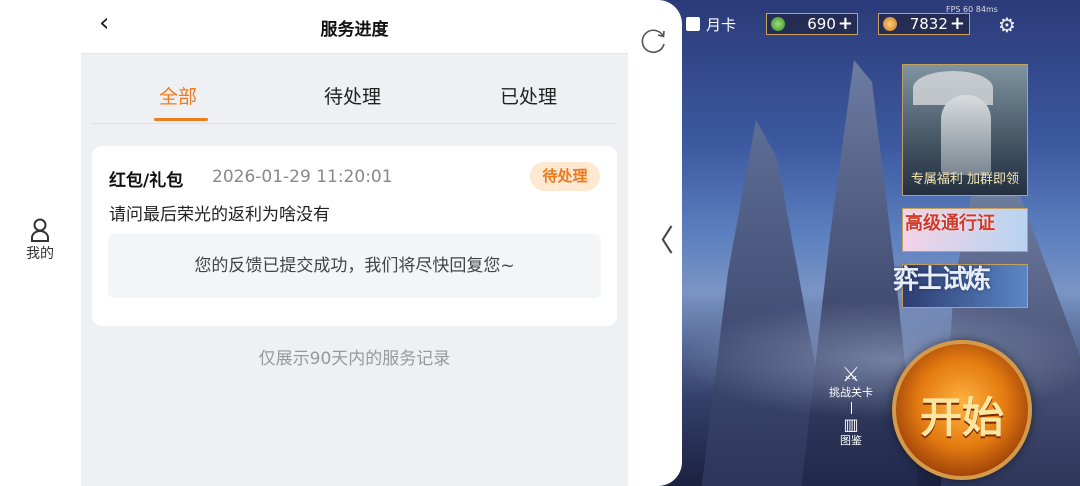  I want to click on page-title: 服务进度, so click(354, 30).